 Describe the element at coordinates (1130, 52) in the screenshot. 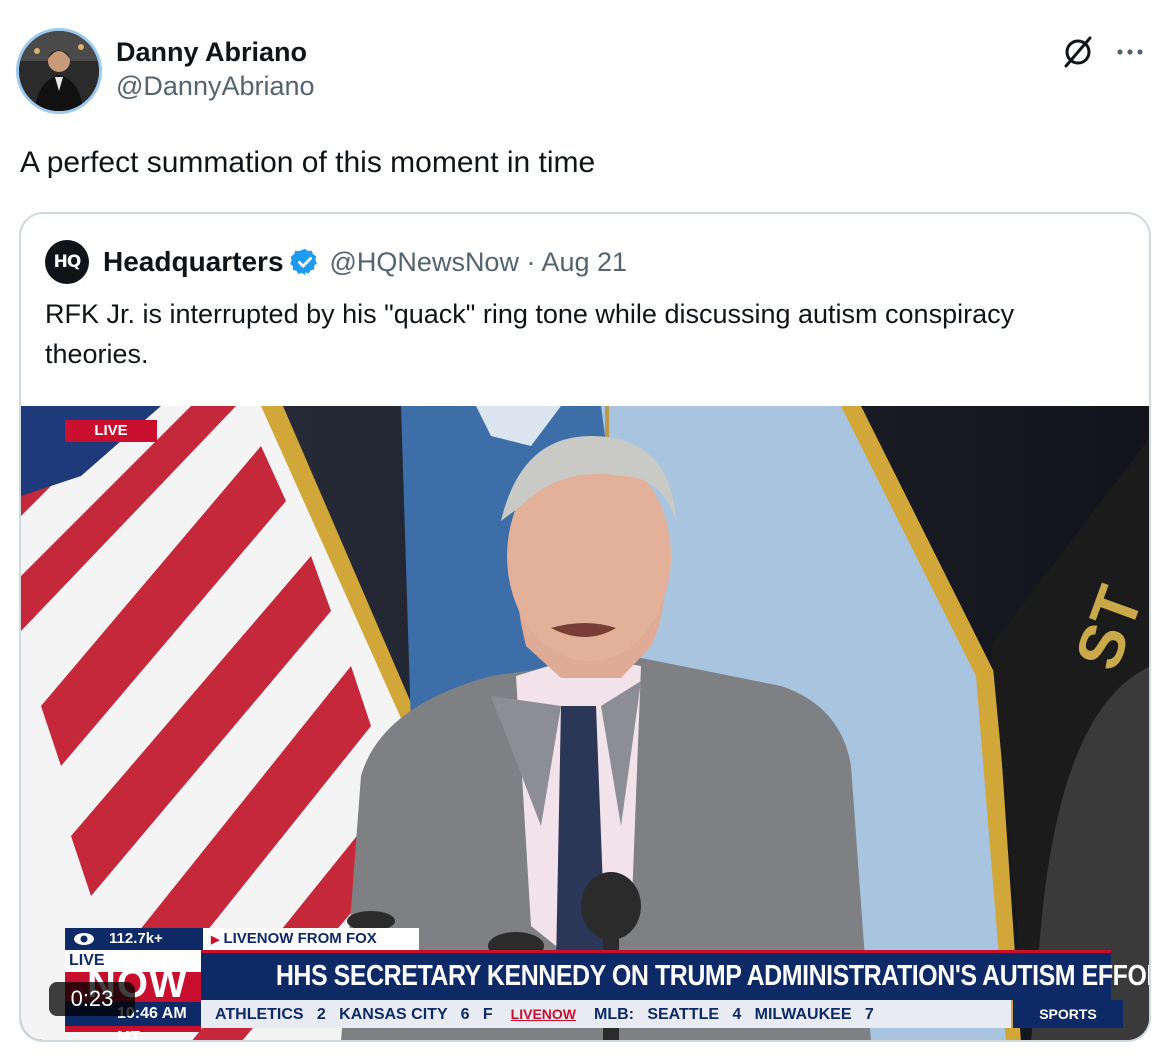

I see `more-options-icon` at that location.